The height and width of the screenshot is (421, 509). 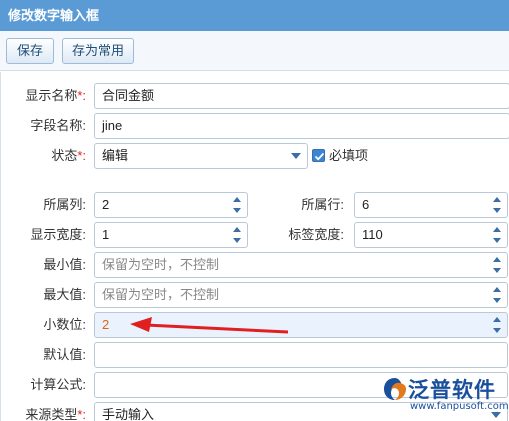 What do you see at coordinates (64, 204) in the screenshot?
I see `column-label: 所属列:` at bounding box center [64, 204].